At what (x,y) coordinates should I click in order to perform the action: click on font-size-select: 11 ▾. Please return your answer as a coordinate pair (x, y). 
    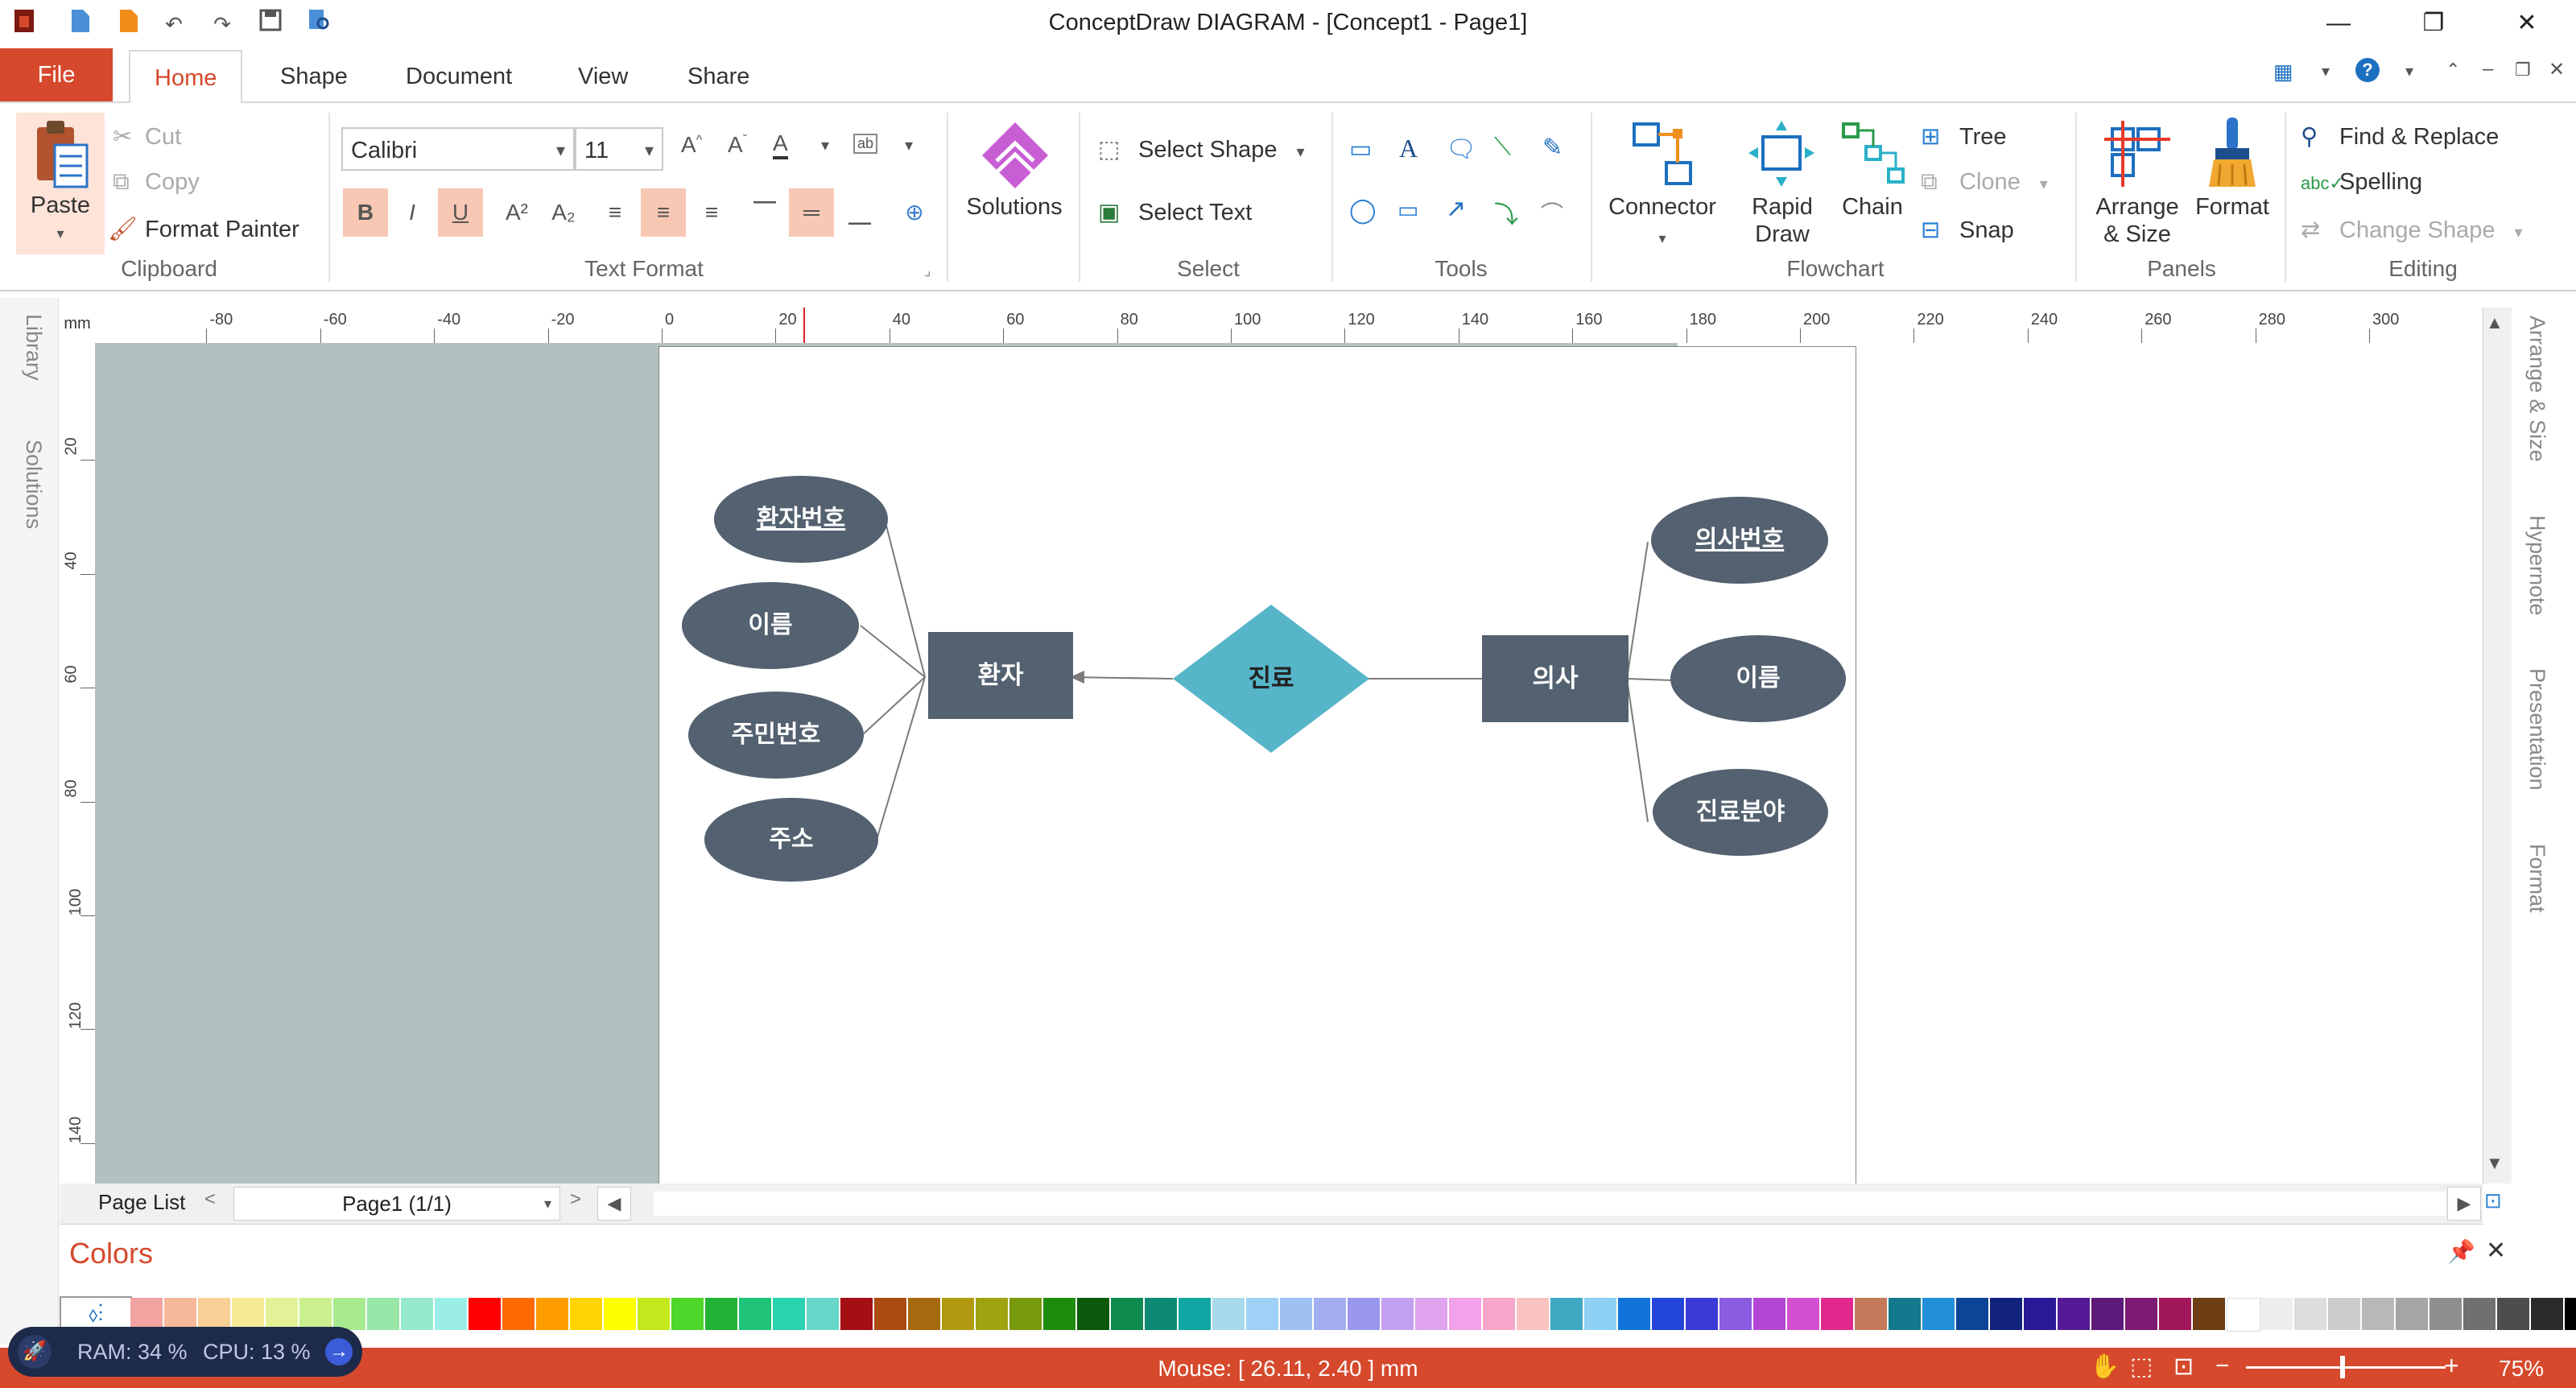
    Looking at the image, I should click on (619, 149).